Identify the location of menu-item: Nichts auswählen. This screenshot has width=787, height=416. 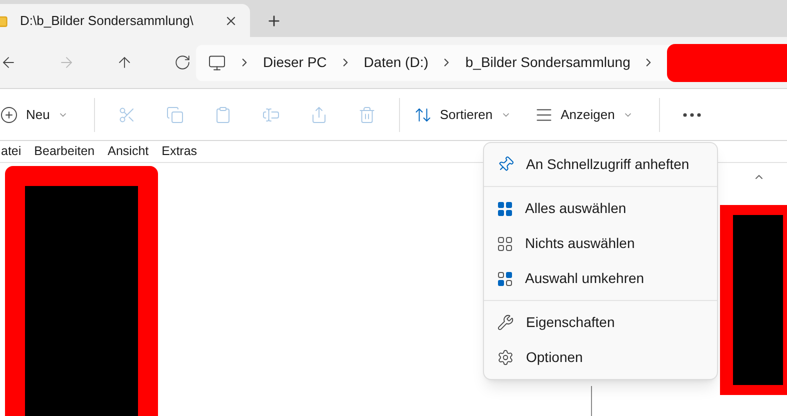
(600, 243).